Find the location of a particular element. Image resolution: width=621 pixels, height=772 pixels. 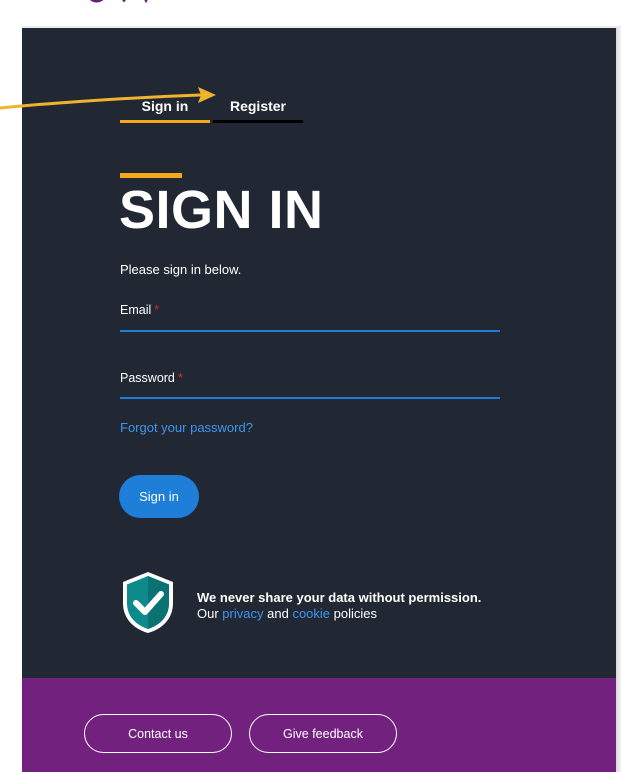

password-label-text: Password is located at coordinates (147, 378).